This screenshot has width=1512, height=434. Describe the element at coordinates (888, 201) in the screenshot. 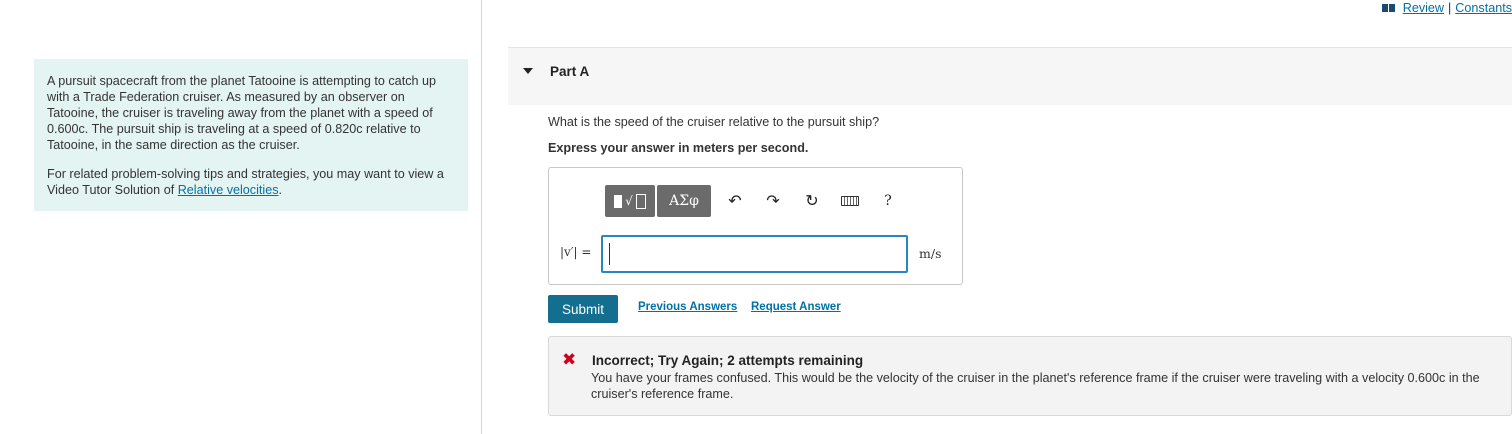

I see `help-icon: ?` at that location.